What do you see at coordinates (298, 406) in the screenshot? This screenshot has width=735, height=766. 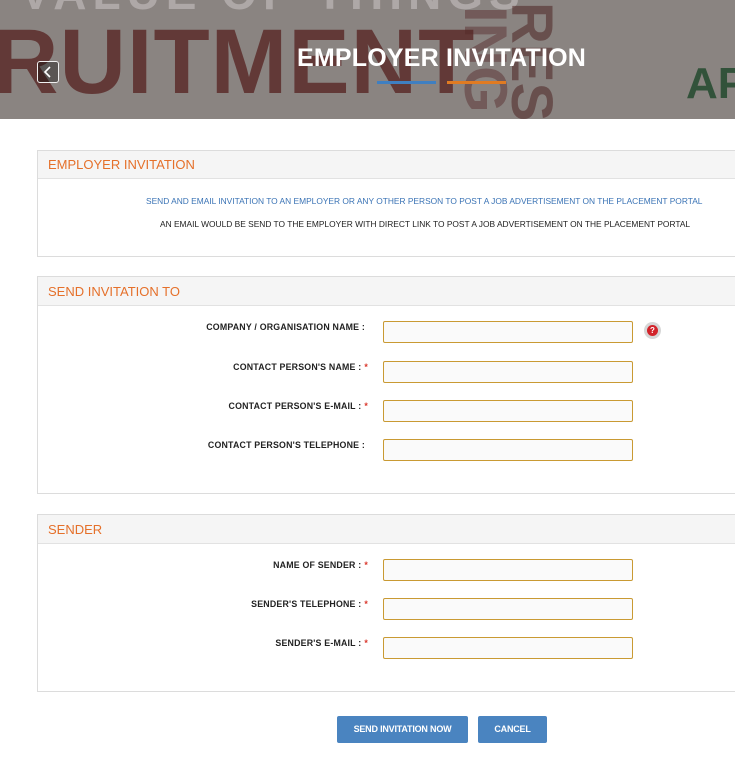 I see `contact-email-label: CONTACT PERSON'S E-MAIL : *` at bounding box center [298, 406].